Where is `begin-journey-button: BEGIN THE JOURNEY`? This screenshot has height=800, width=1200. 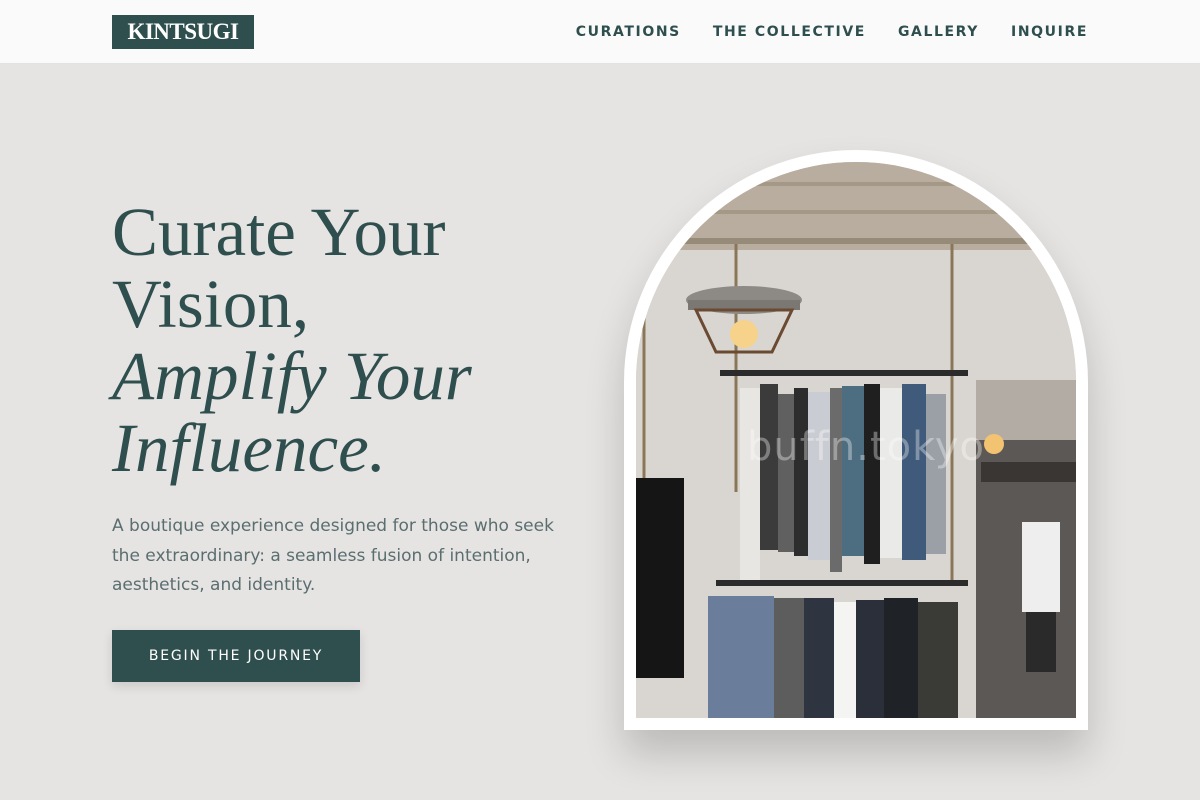
begin-journey-button: BEGIN THE JOURNEY is located at coordinates (236, 656).